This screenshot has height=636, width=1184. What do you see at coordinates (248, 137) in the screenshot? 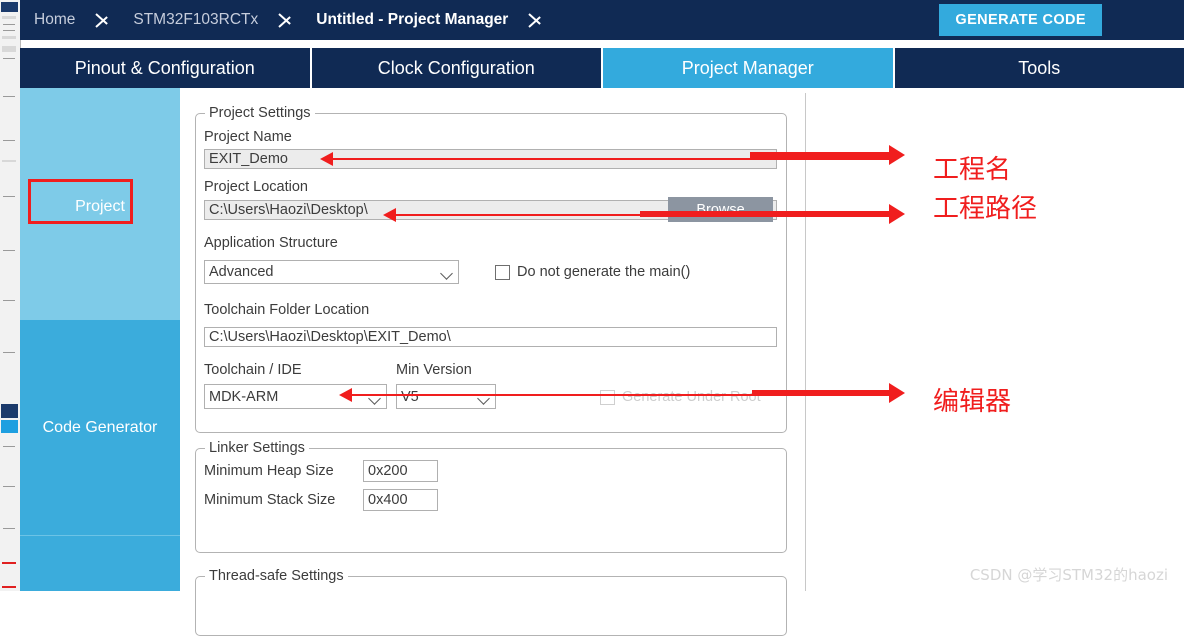
I see `project-name-label: Project Name` at bounding box center [248, 137].